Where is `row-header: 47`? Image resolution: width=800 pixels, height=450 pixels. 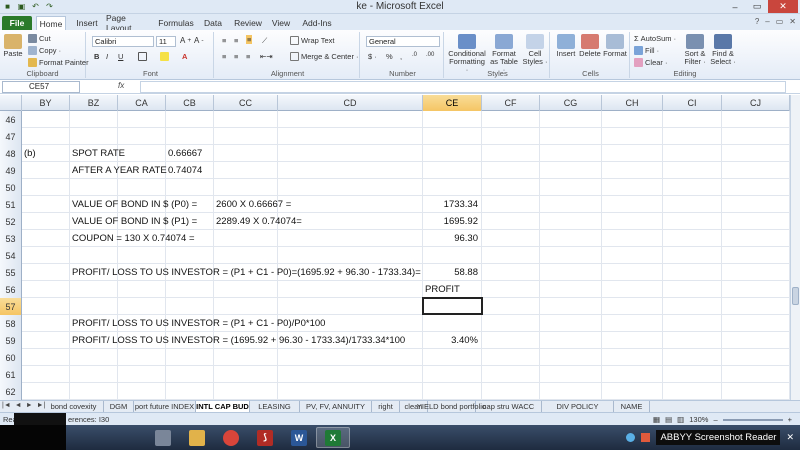
row-header: 47 is located at coordinates (11, 136).